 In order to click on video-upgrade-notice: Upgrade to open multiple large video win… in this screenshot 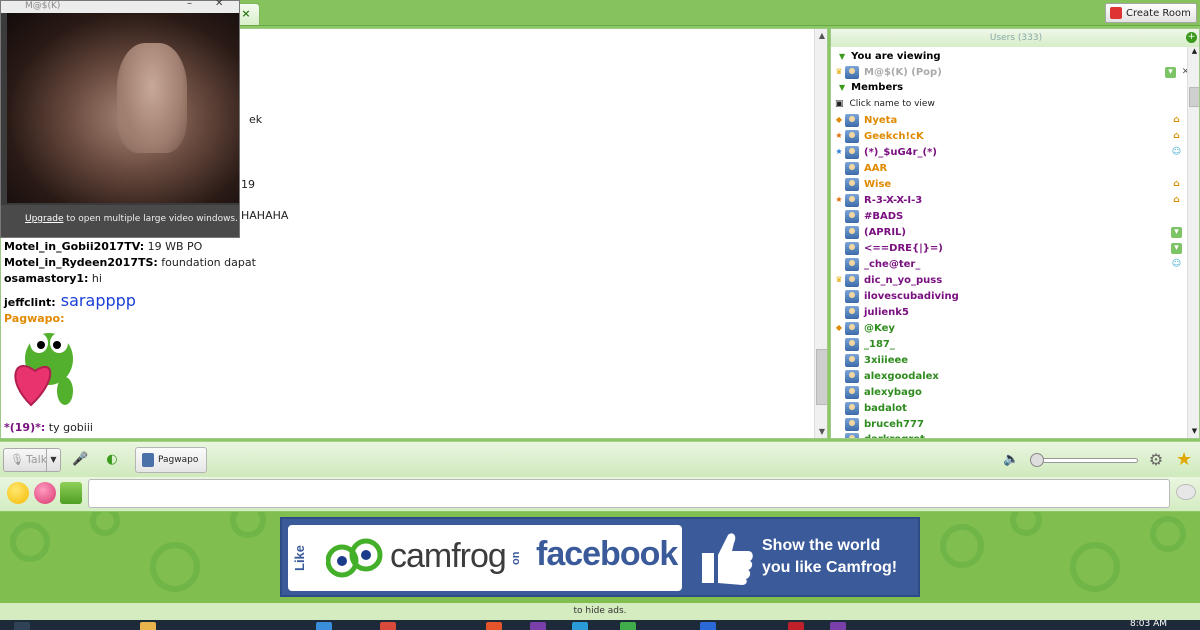, I will do `click(120, 221)`.